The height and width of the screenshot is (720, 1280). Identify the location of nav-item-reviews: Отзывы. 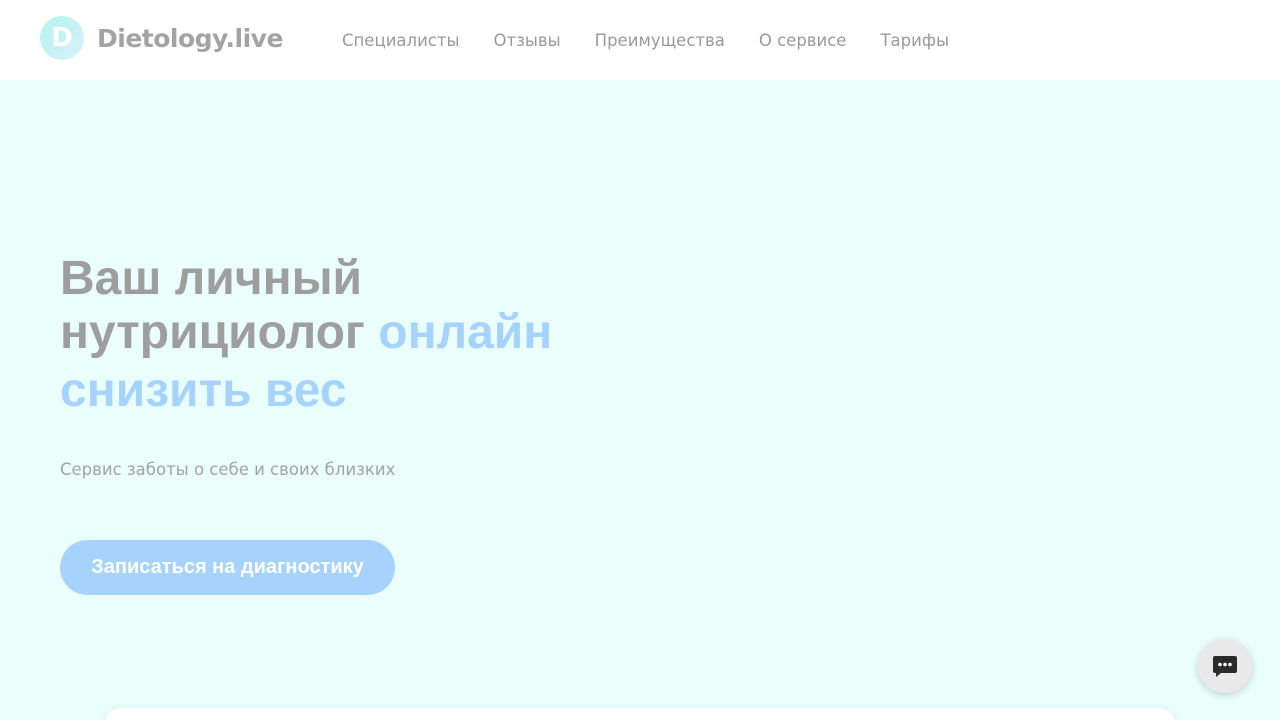
(527, 40).